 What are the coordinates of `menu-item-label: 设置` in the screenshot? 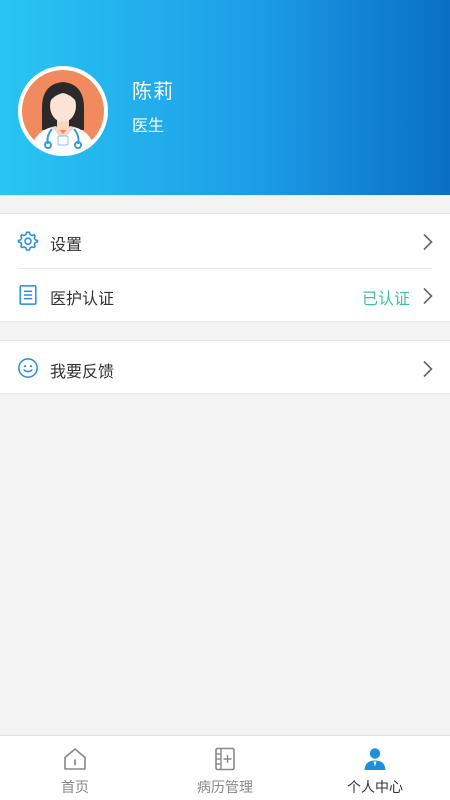 It's located at (66, 244).